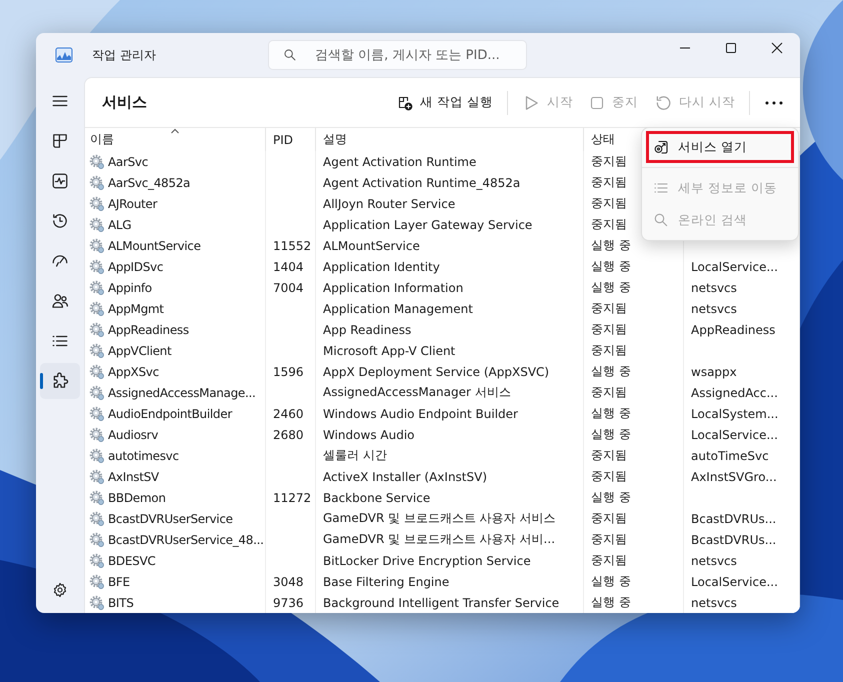 Image resolution: width=843 pixels, height=682 pixels. I want to click on table-cell: AJRouter, so click(175, 203).